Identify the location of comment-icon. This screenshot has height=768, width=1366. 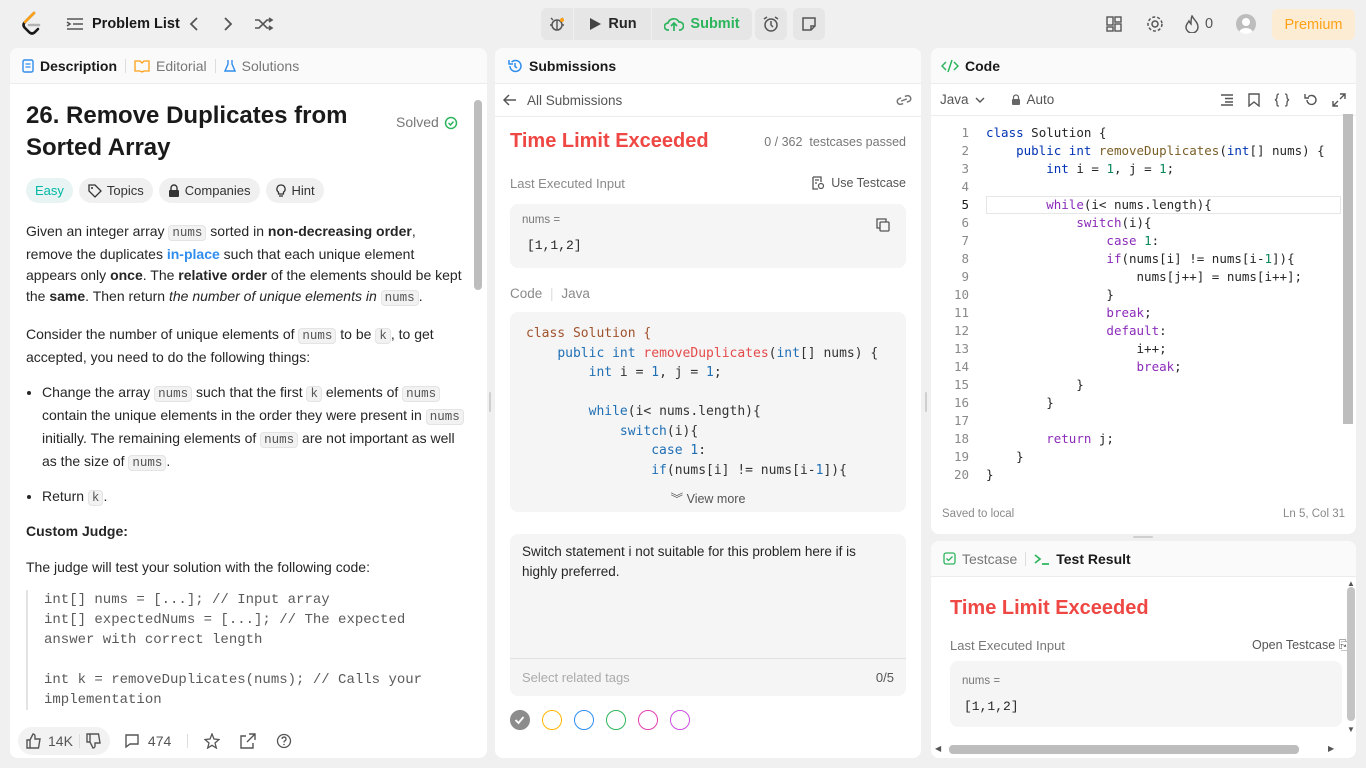
(132, 741).